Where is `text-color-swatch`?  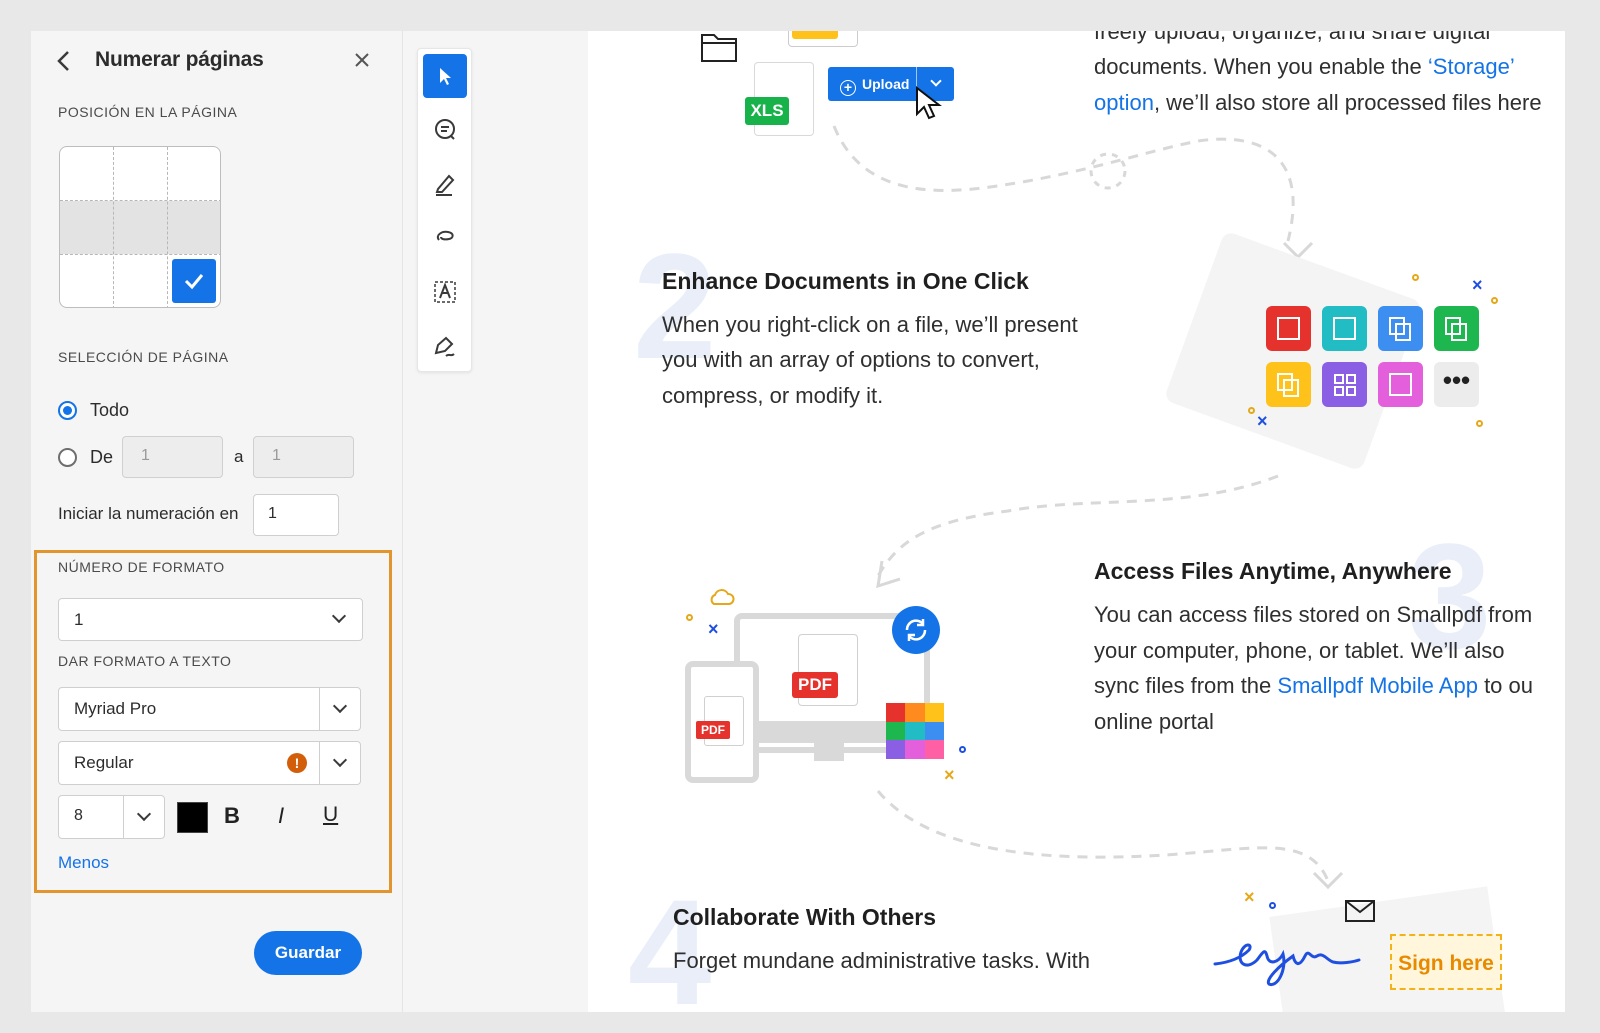 text-color-swatch is located at coordinates (192, 817).